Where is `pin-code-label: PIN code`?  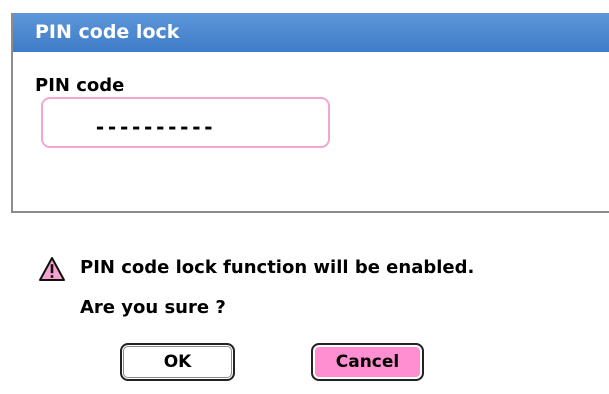 pin-code-label: PIN code is located at coordinates (80, 85).